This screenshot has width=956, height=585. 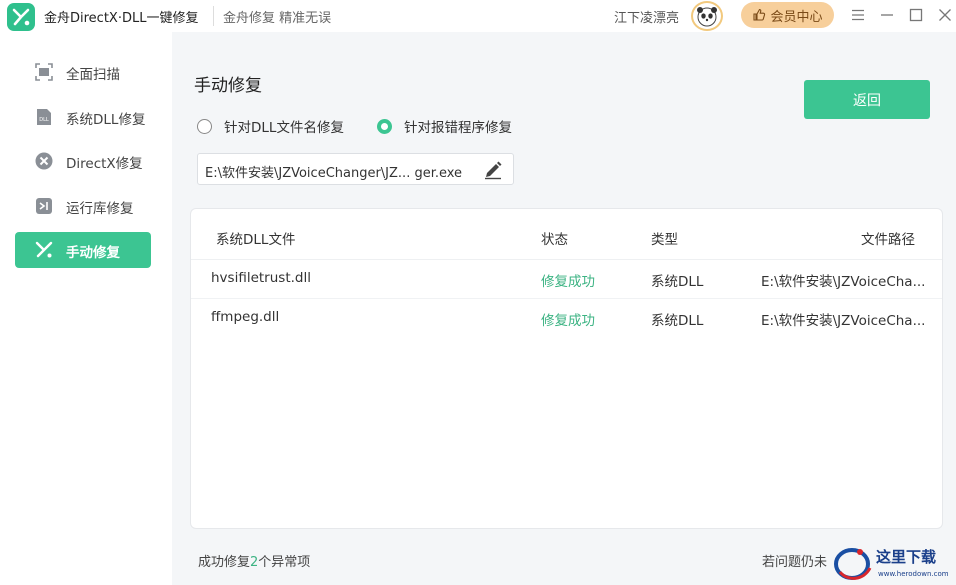 What do you see at coordinates (794, 560) in the screenshot?
I see `help-text: 若问题仍未` at bounding box center [794, 560].